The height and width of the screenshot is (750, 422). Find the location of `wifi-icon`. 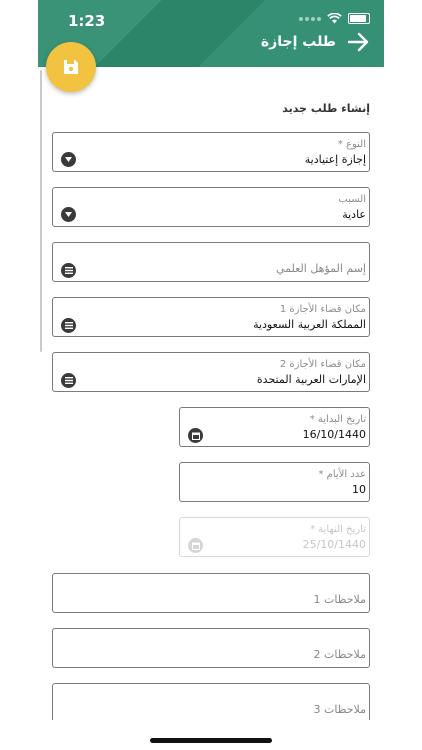

wifi-icon is located at coordinates (334, 18).